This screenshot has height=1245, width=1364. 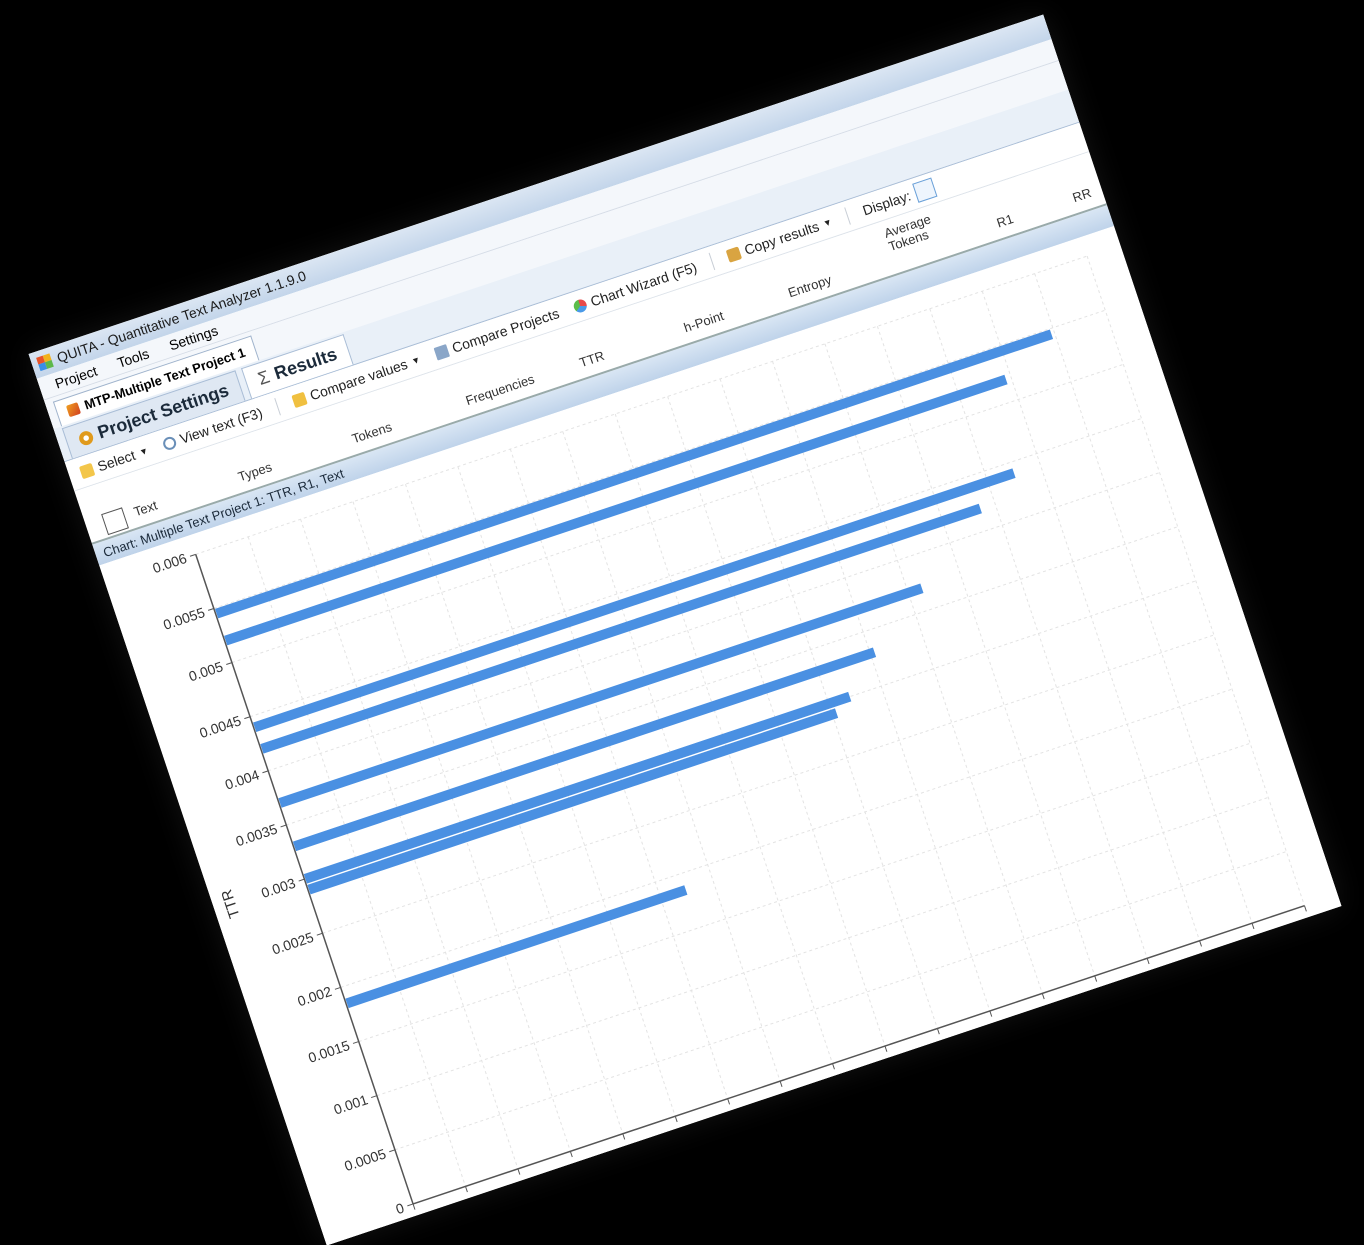 I want to click on magnifier-icon, so click(x=169, y=443).